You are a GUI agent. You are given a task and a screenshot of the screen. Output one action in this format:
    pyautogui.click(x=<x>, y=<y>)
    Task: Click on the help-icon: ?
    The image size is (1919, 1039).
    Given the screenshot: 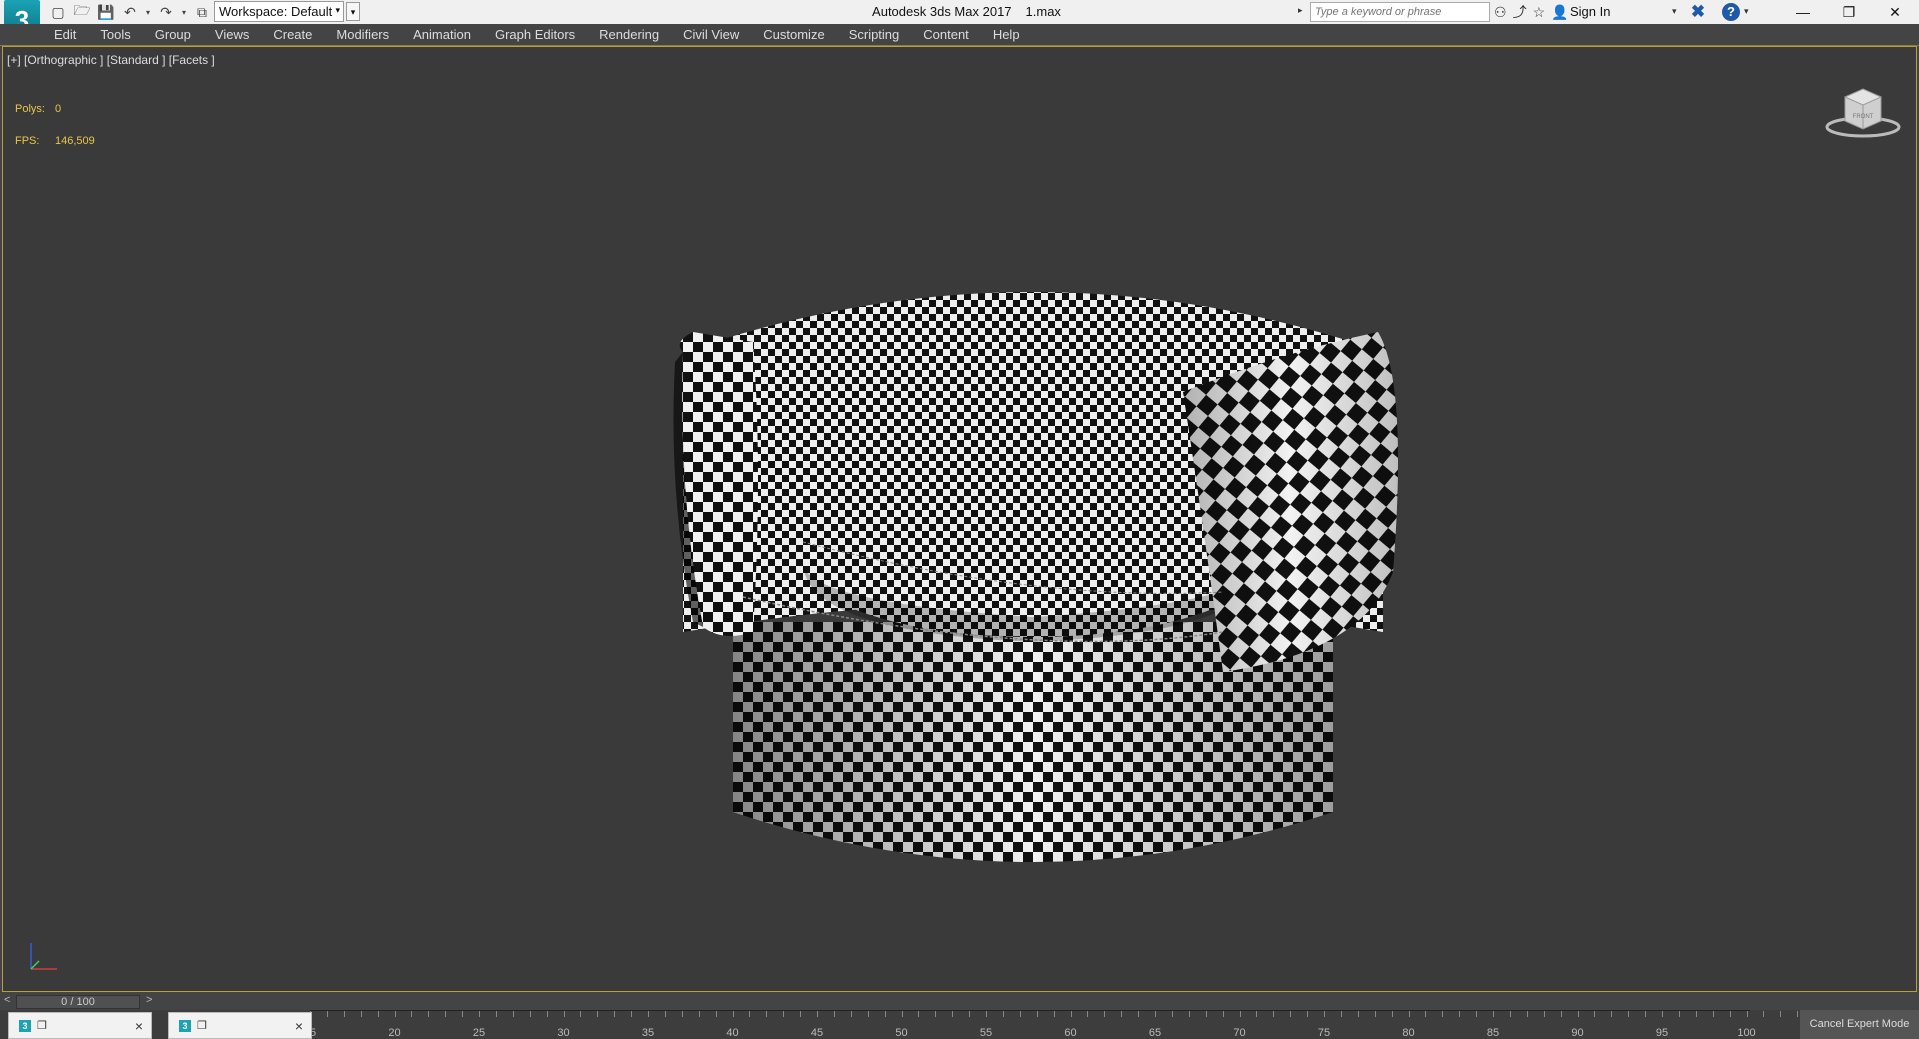 What is the action you would take?
    pyautogui.click(x=1731, y=12)
    